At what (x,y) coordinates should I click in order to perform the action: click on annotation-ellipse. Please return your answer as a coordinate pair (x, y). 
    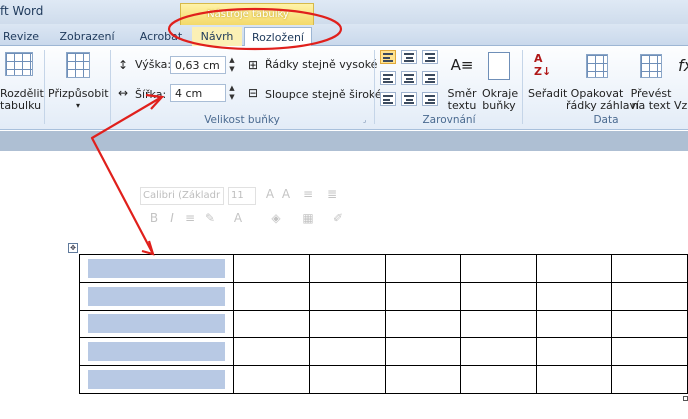
    Looking at the image, I should click on (255, 29).